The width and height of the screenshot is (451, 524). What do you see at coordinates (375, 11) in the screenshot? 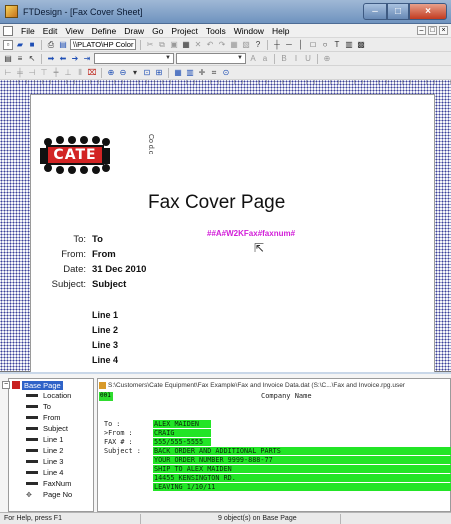
I see `minimize-button: –` at bounding box center [375, 11].